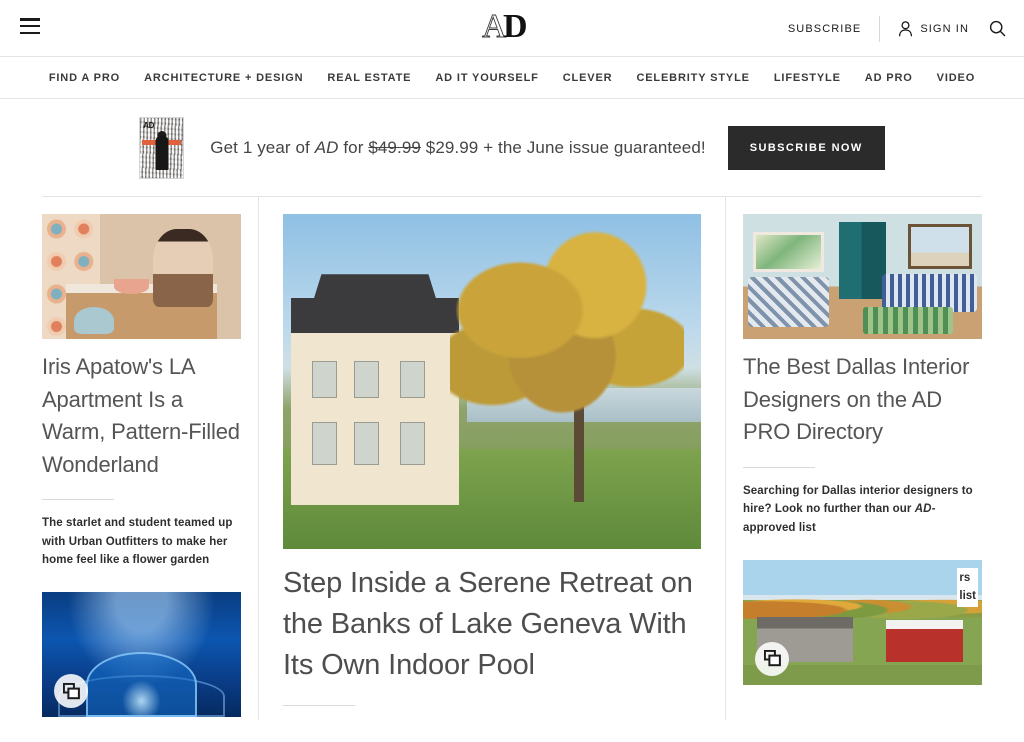 The width and height of the screenshot is (1024, 742). I want to click on article-thumbnail-underwater, so click(141, 655).